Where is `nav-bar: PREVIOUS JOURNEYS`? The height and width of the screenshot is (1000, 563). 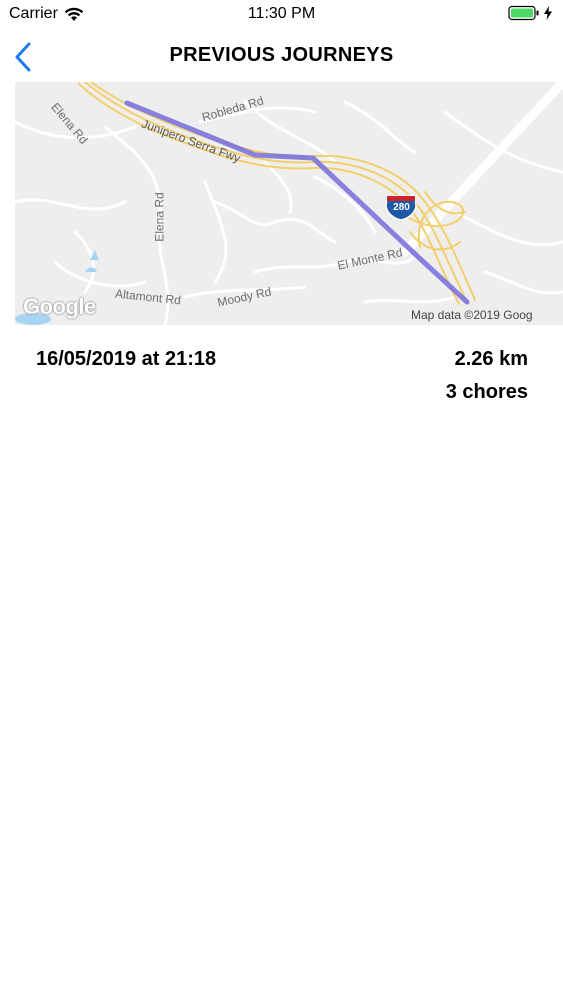 nav-bar: PREVIOUS JOURNEYS is located at coordinates (281, 55).